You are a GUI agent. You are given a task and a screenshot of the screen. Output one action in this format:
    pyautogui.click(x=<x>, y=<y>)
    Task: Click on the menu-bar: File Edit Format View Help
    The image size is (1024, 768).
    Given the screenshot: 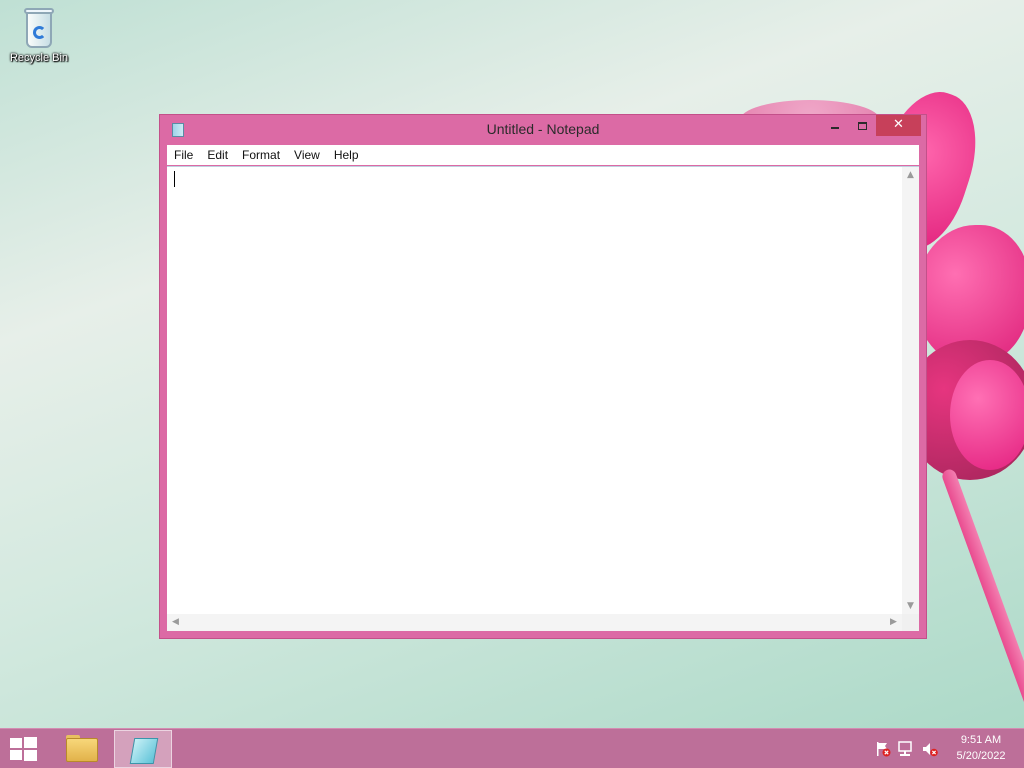 What is the action you would take?
    pyautogui.click(x=543, y=155)
    